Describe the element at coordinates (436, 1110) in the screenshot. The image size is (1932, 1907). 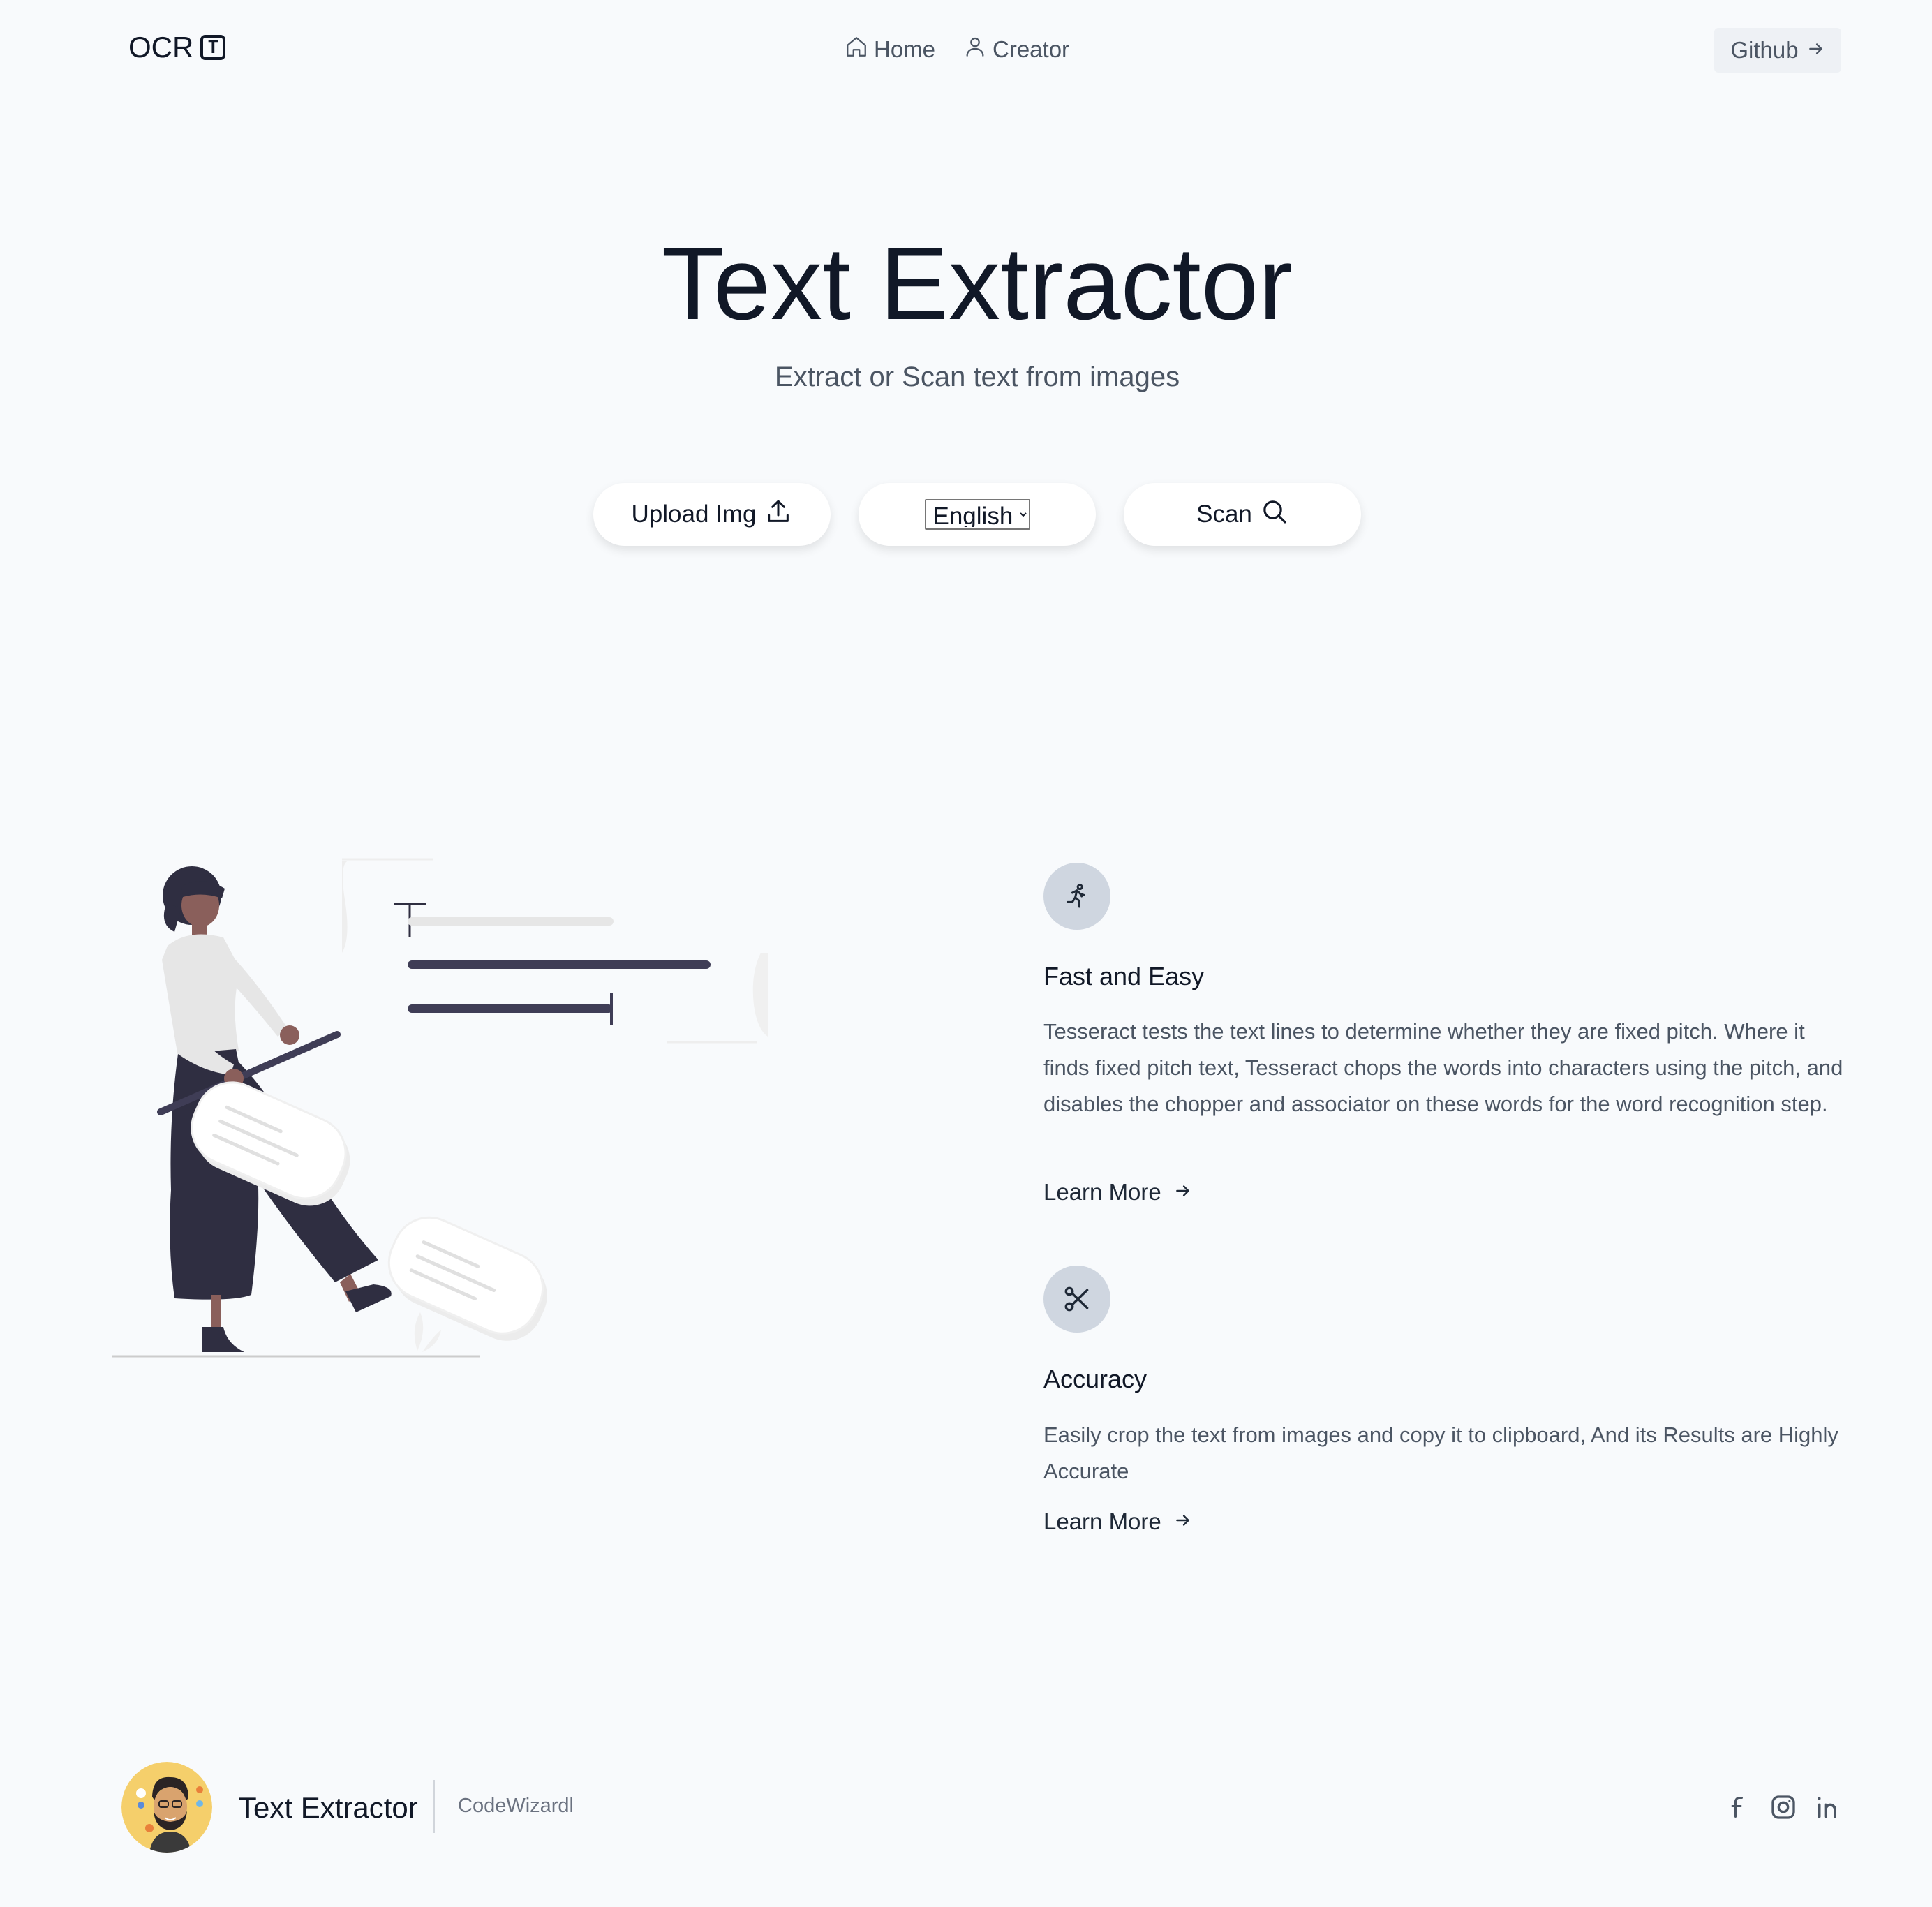
I see `hero-illustration` at that location.